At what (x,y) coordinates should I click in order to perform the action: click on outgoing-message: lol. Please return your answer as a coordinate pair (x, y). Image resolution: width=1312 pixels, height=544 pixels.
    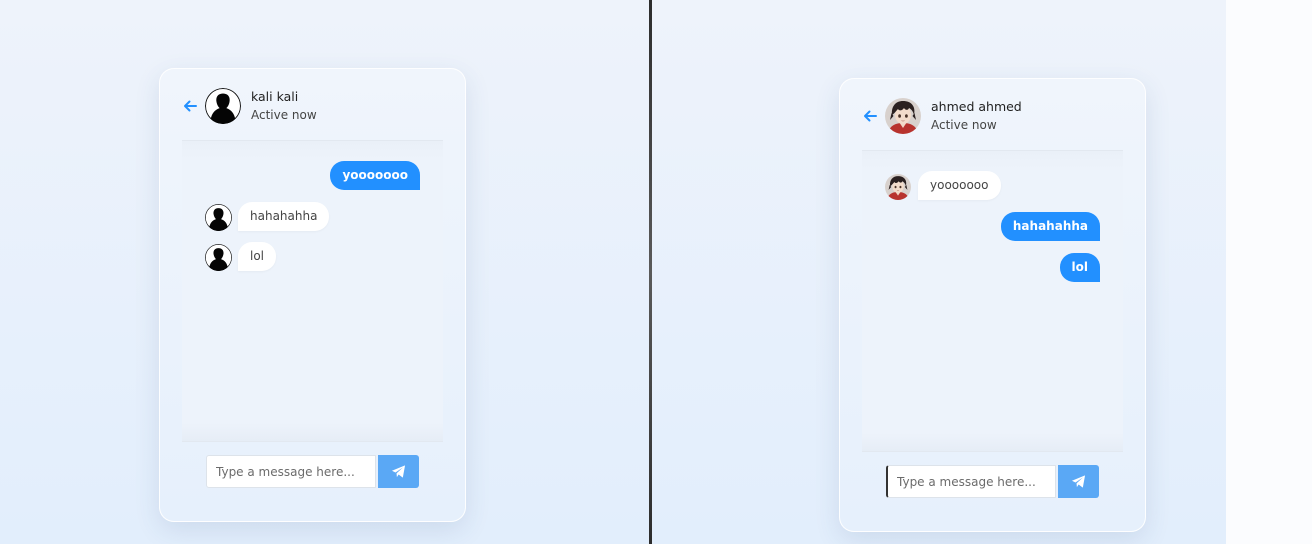
    Looking at the image, I should click on (1079, 267).